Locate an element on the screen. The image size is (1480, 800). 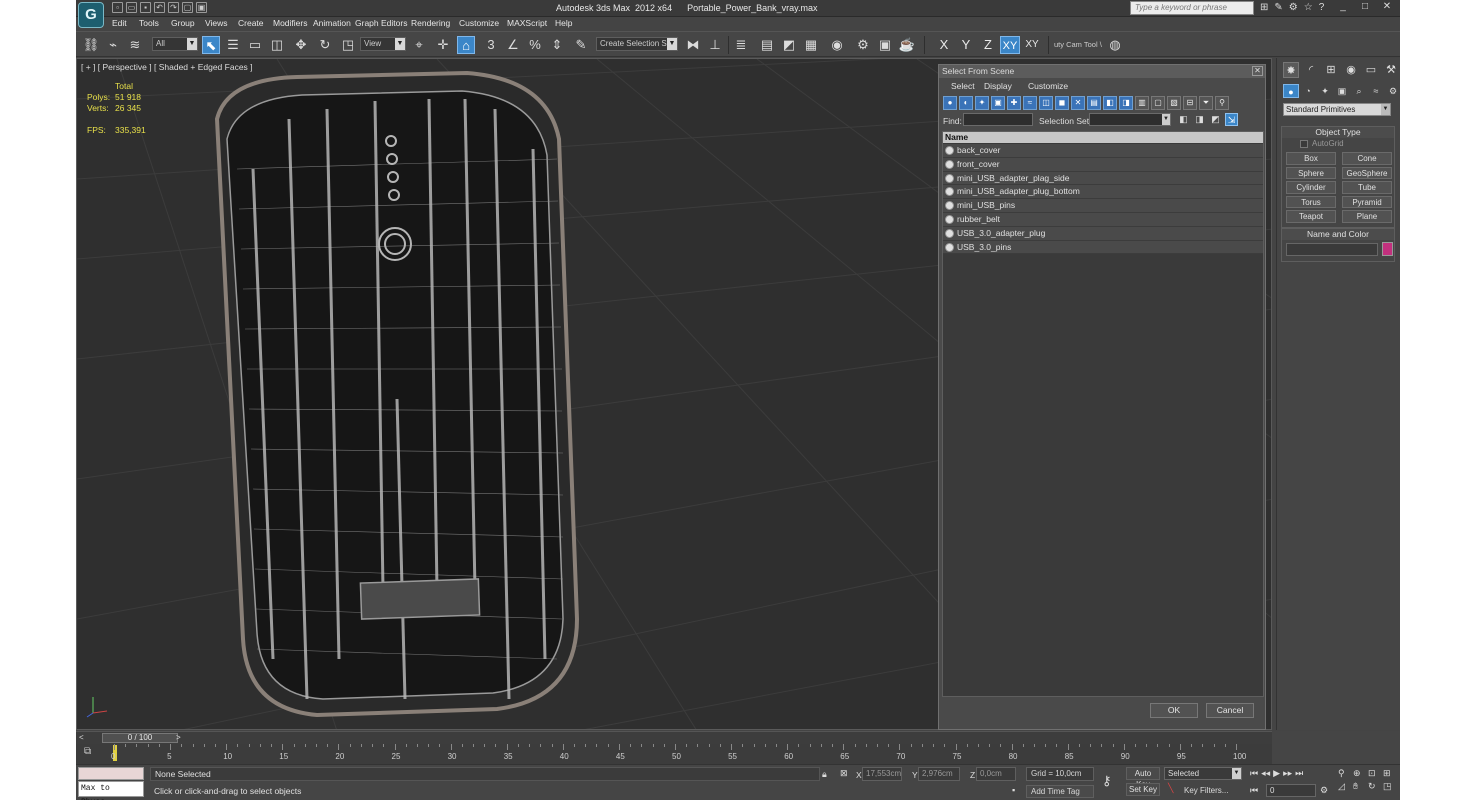
scale-icon: ◳ is located at coordinates (348, 45).